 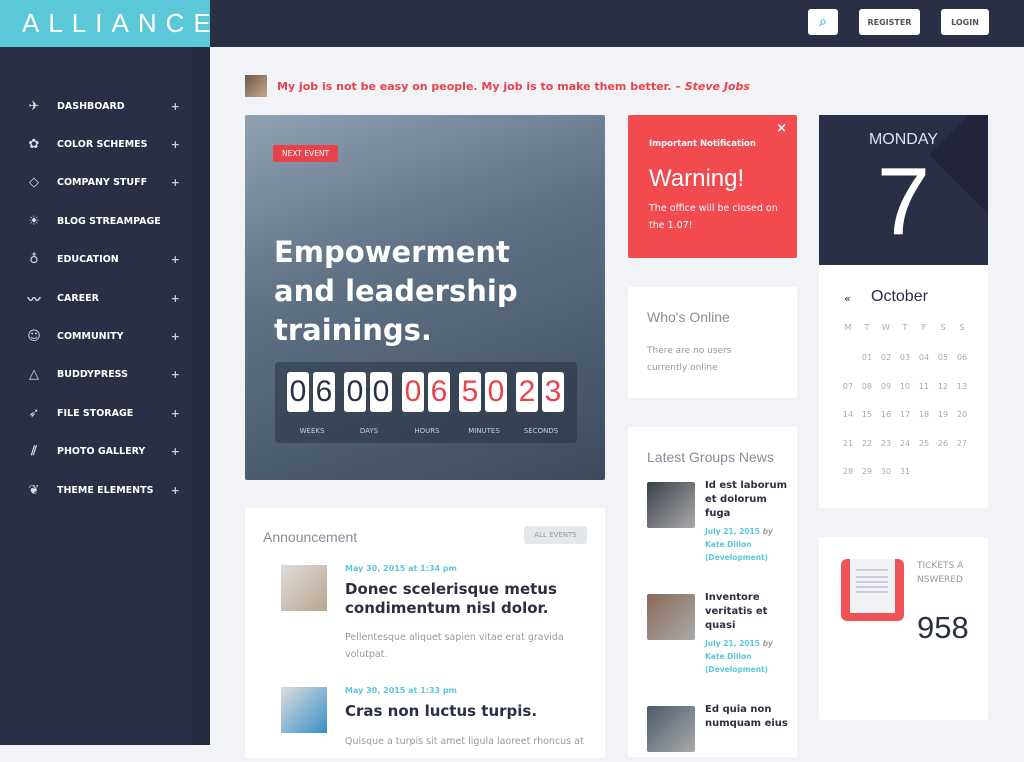 I want to click on calendar-day-cell: 10, so click(x=905, y=386).